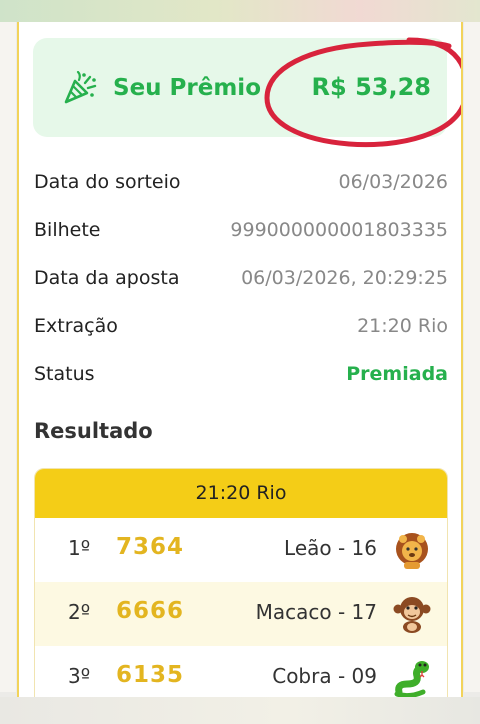  Describe the element at coordinates (393, 182) in the screenshot. I see `detail-value: 06/03/2026` at that location.